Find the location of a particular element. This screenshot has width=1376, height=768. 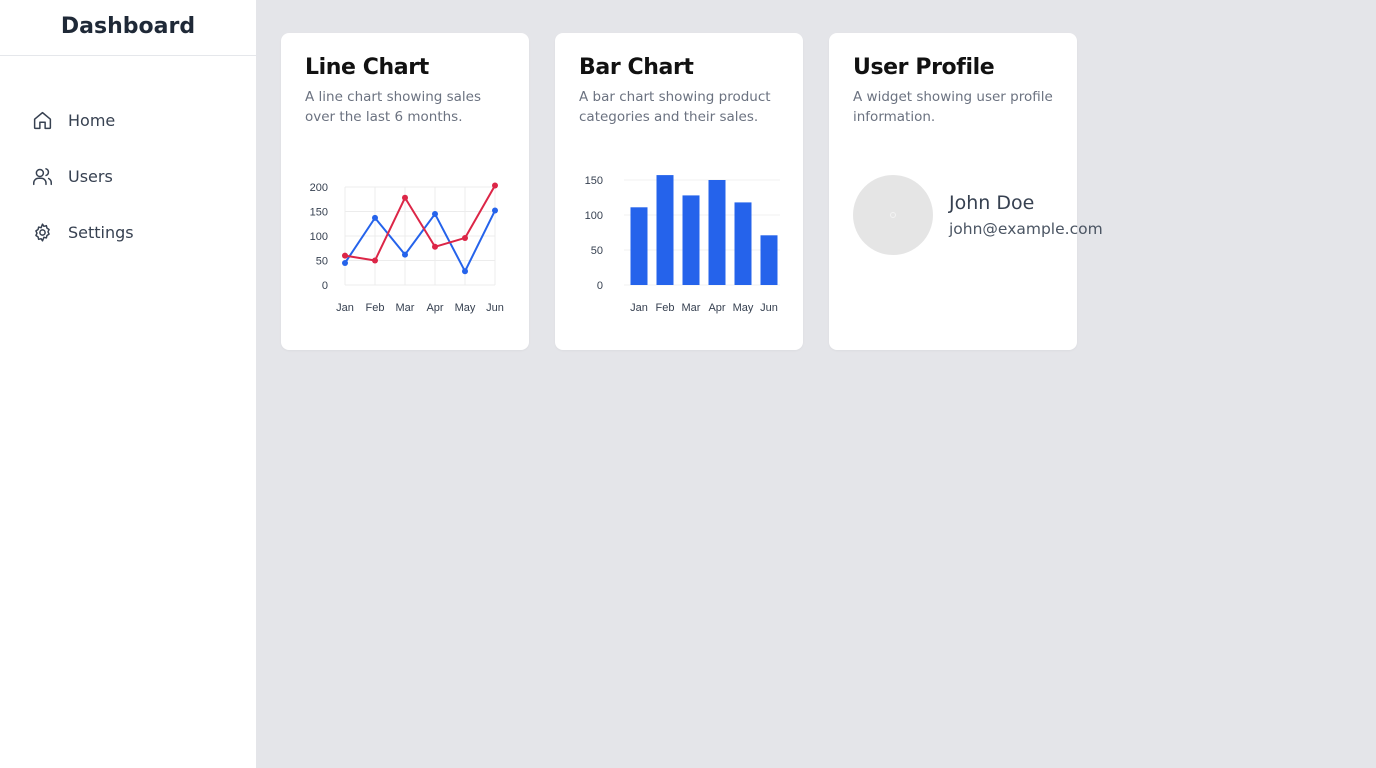

sidebar-header: Dashboard is located at coordinates (128, 28).